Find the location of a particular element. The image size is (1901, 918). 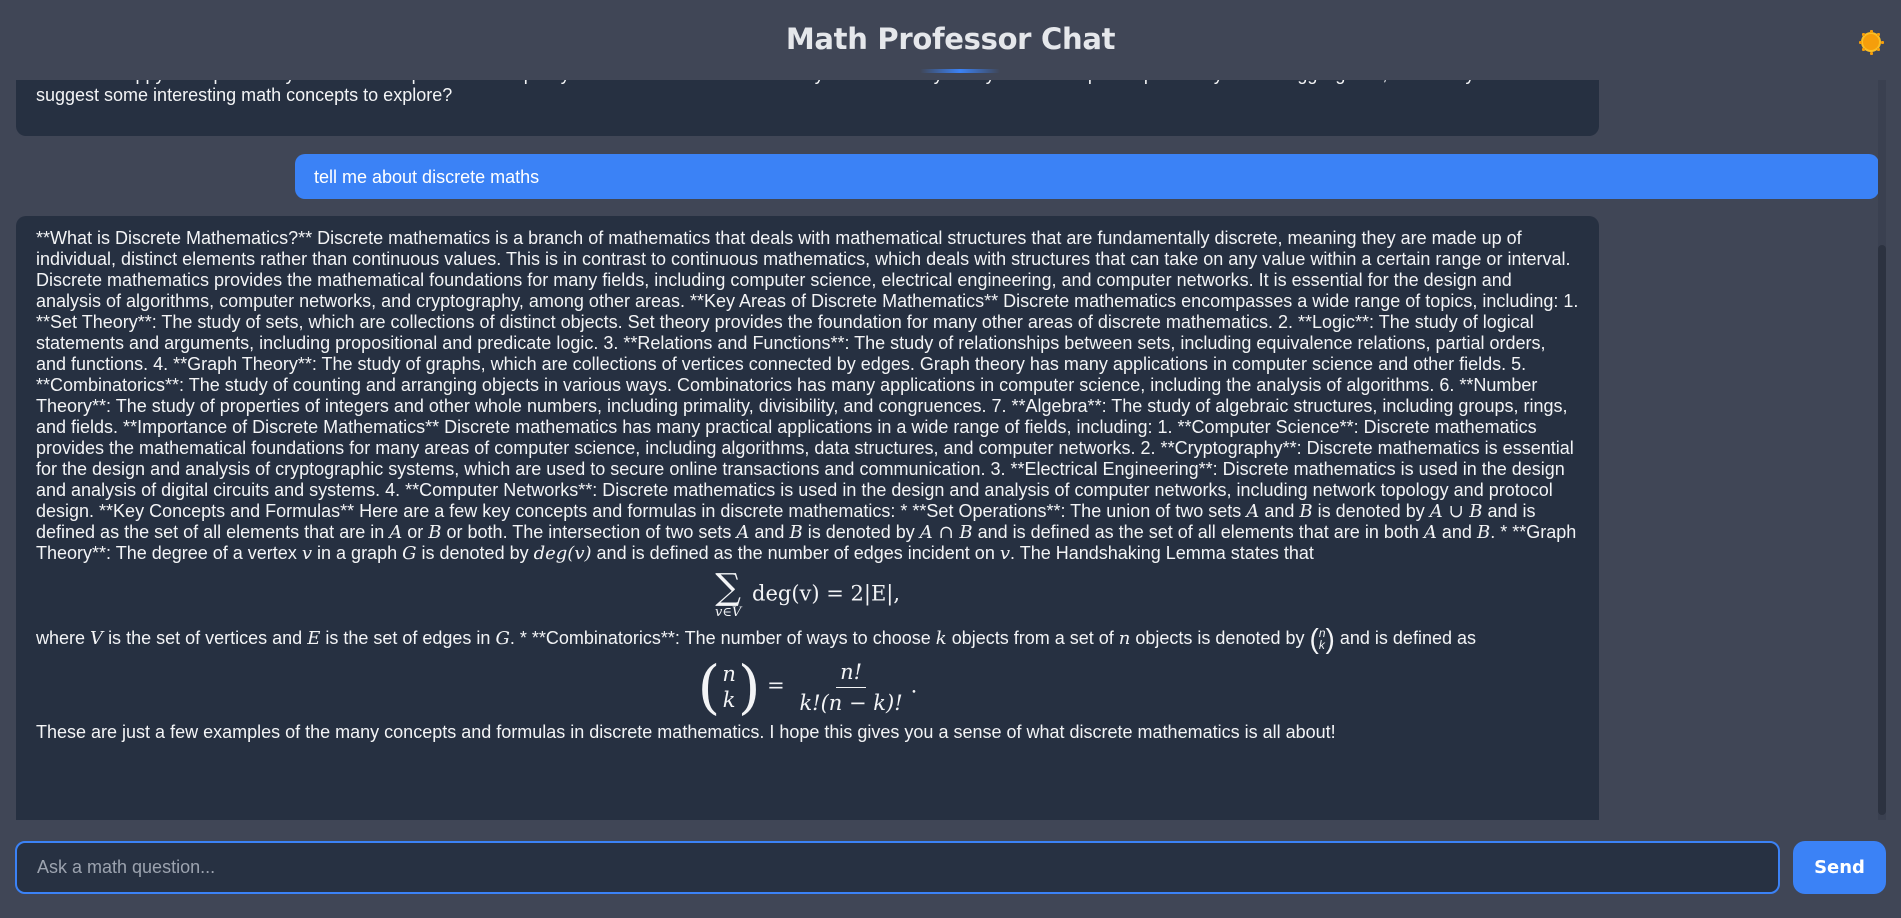

user-message: tell me about discrete maths is located at coordinates (1087, 176).